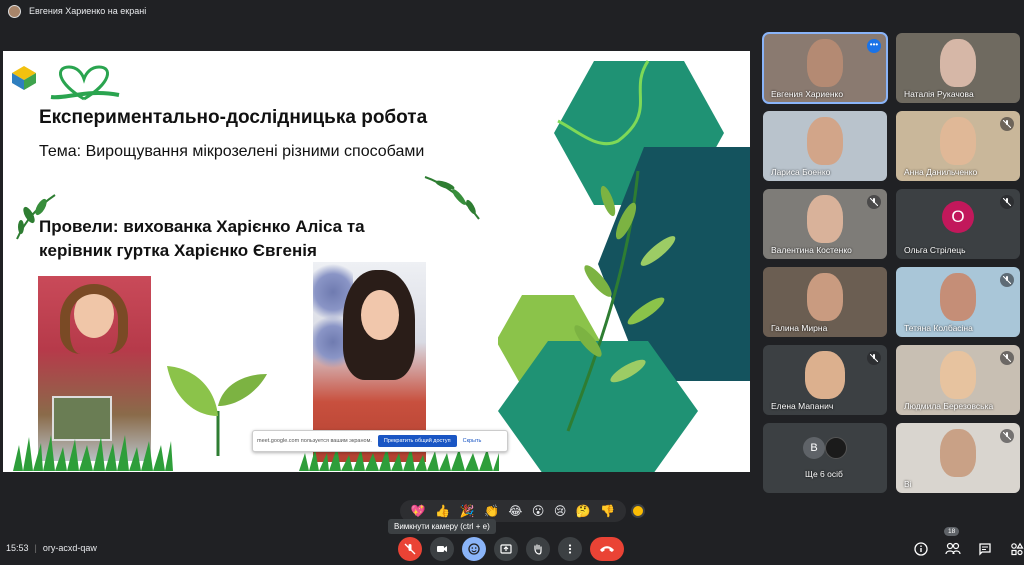 The image size is (1024, 565). I want to click on more-participants-tile: В Ще 6 осіб, so click(825, 458).